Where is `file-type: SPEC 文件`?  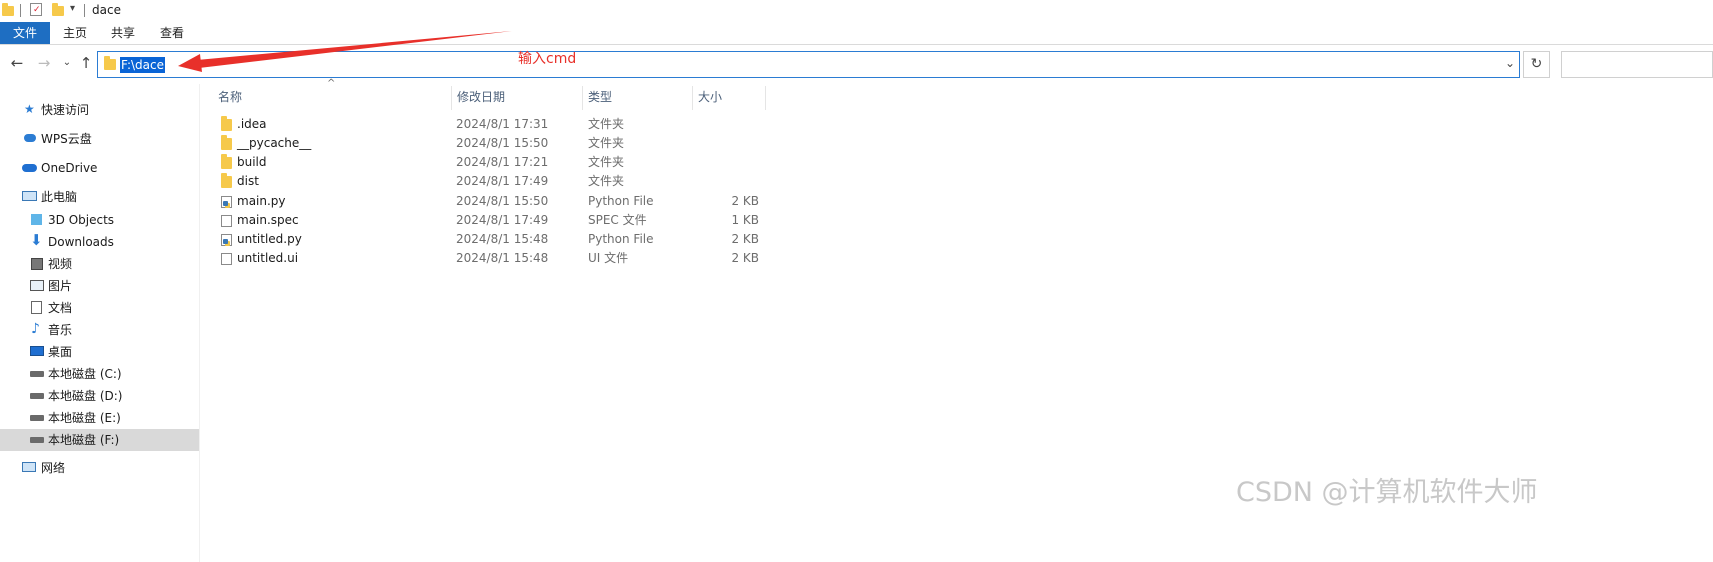
file-type: SPEC 文件 is located at coordinates (617, 220).